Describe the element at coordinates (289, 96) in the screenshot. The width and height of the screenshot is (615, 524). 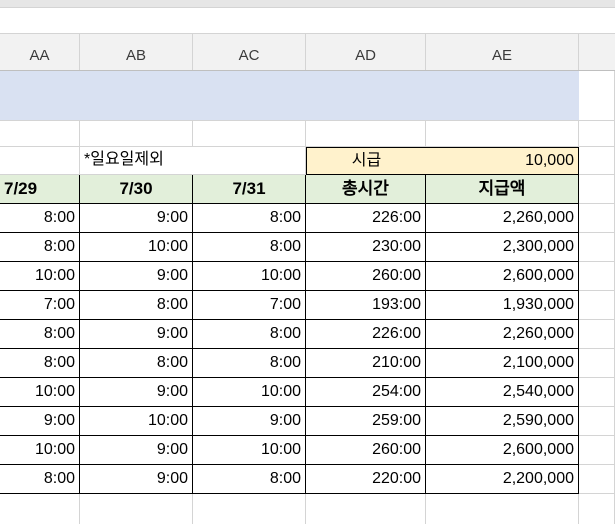
I see `blue-band-cell` at that location.